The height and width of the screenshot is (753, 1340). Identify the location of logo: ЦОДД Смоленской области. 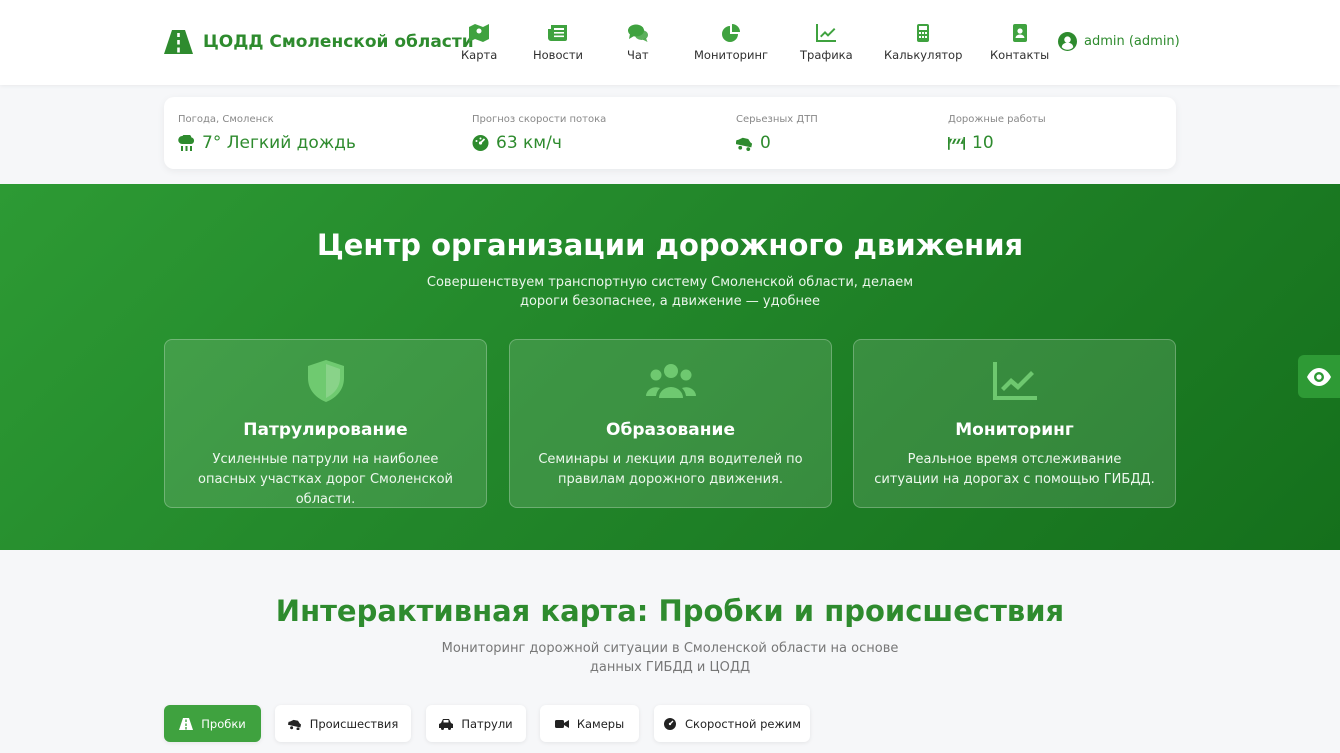
(319, 42).